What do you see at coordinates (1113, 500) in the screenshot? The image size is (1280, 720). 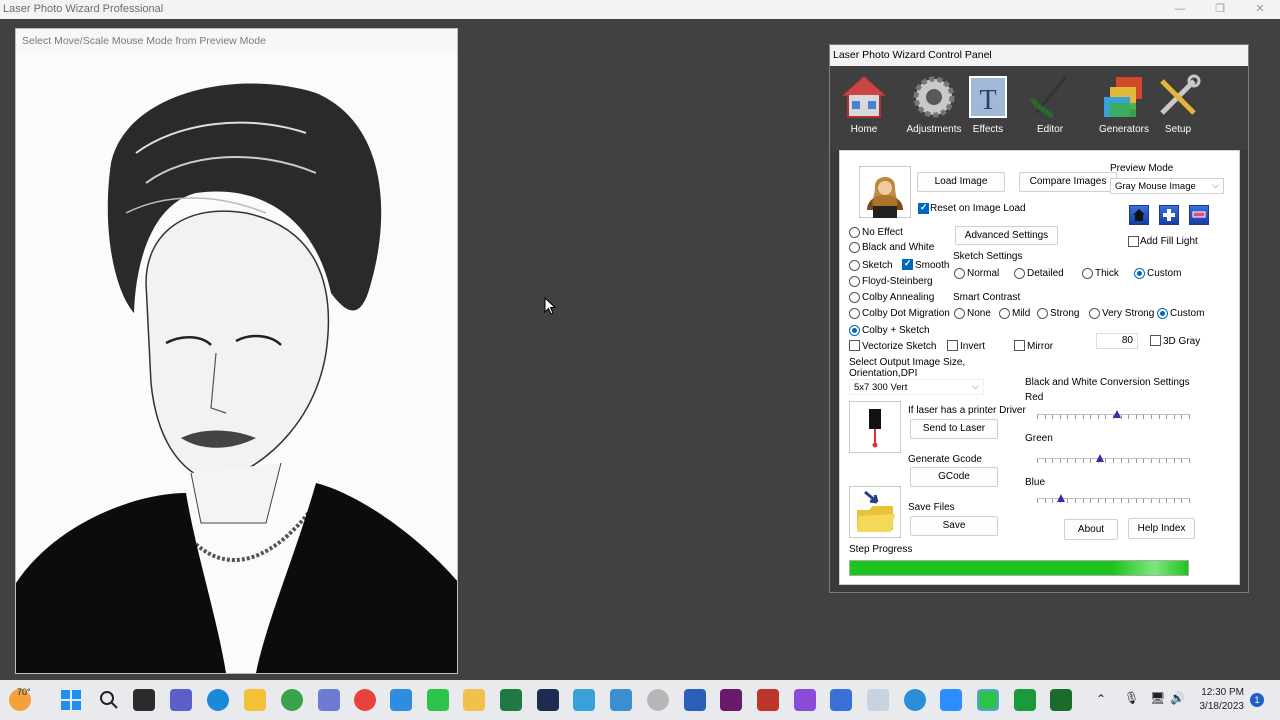 I see `blue-slider` at bounding box center [1113, 500].